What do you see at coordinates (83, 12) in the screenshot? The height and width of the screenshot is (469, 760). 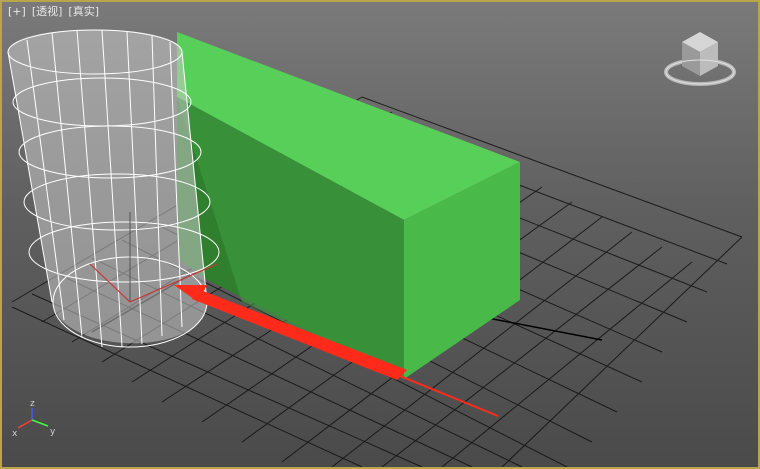 I see `viewport-menu-shading: [真实]` at bounding box center [83, 12].